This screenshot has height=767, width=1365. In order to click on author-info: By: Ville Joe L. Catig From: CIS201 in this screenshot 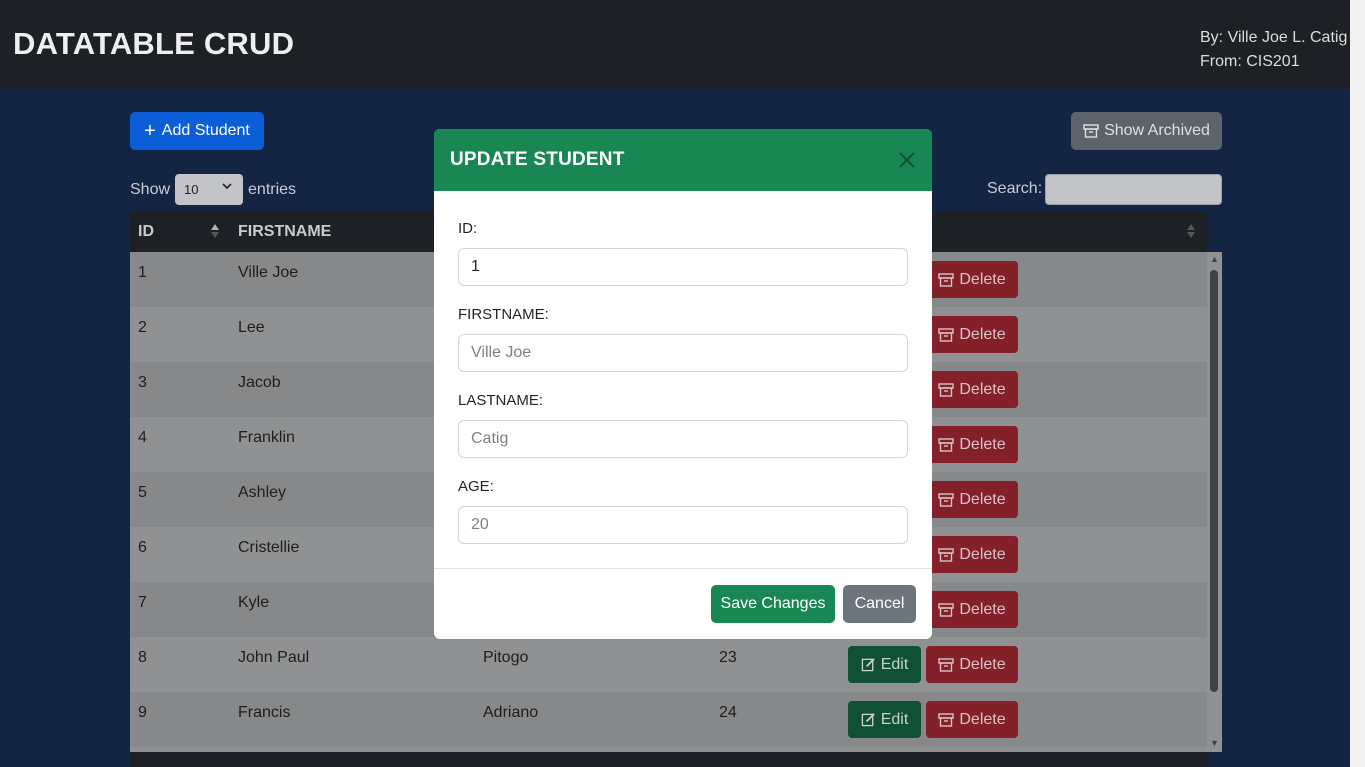, I will do `click(1273, 50)`.